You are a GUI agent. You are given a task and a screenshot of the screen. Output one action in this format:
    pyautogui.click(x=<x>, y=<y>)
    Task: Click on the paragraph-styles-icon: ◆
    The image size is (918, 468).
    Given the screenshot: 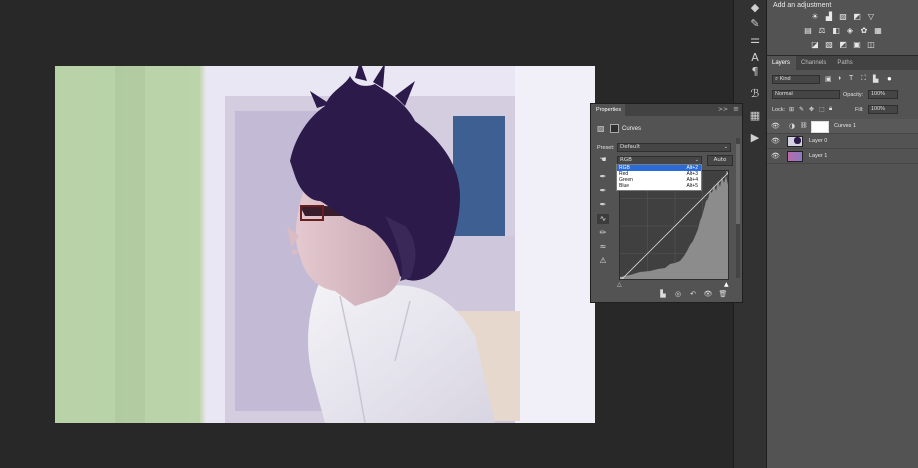 What is the action you would take?
    pyautogui.click(x=755, y=8)
    